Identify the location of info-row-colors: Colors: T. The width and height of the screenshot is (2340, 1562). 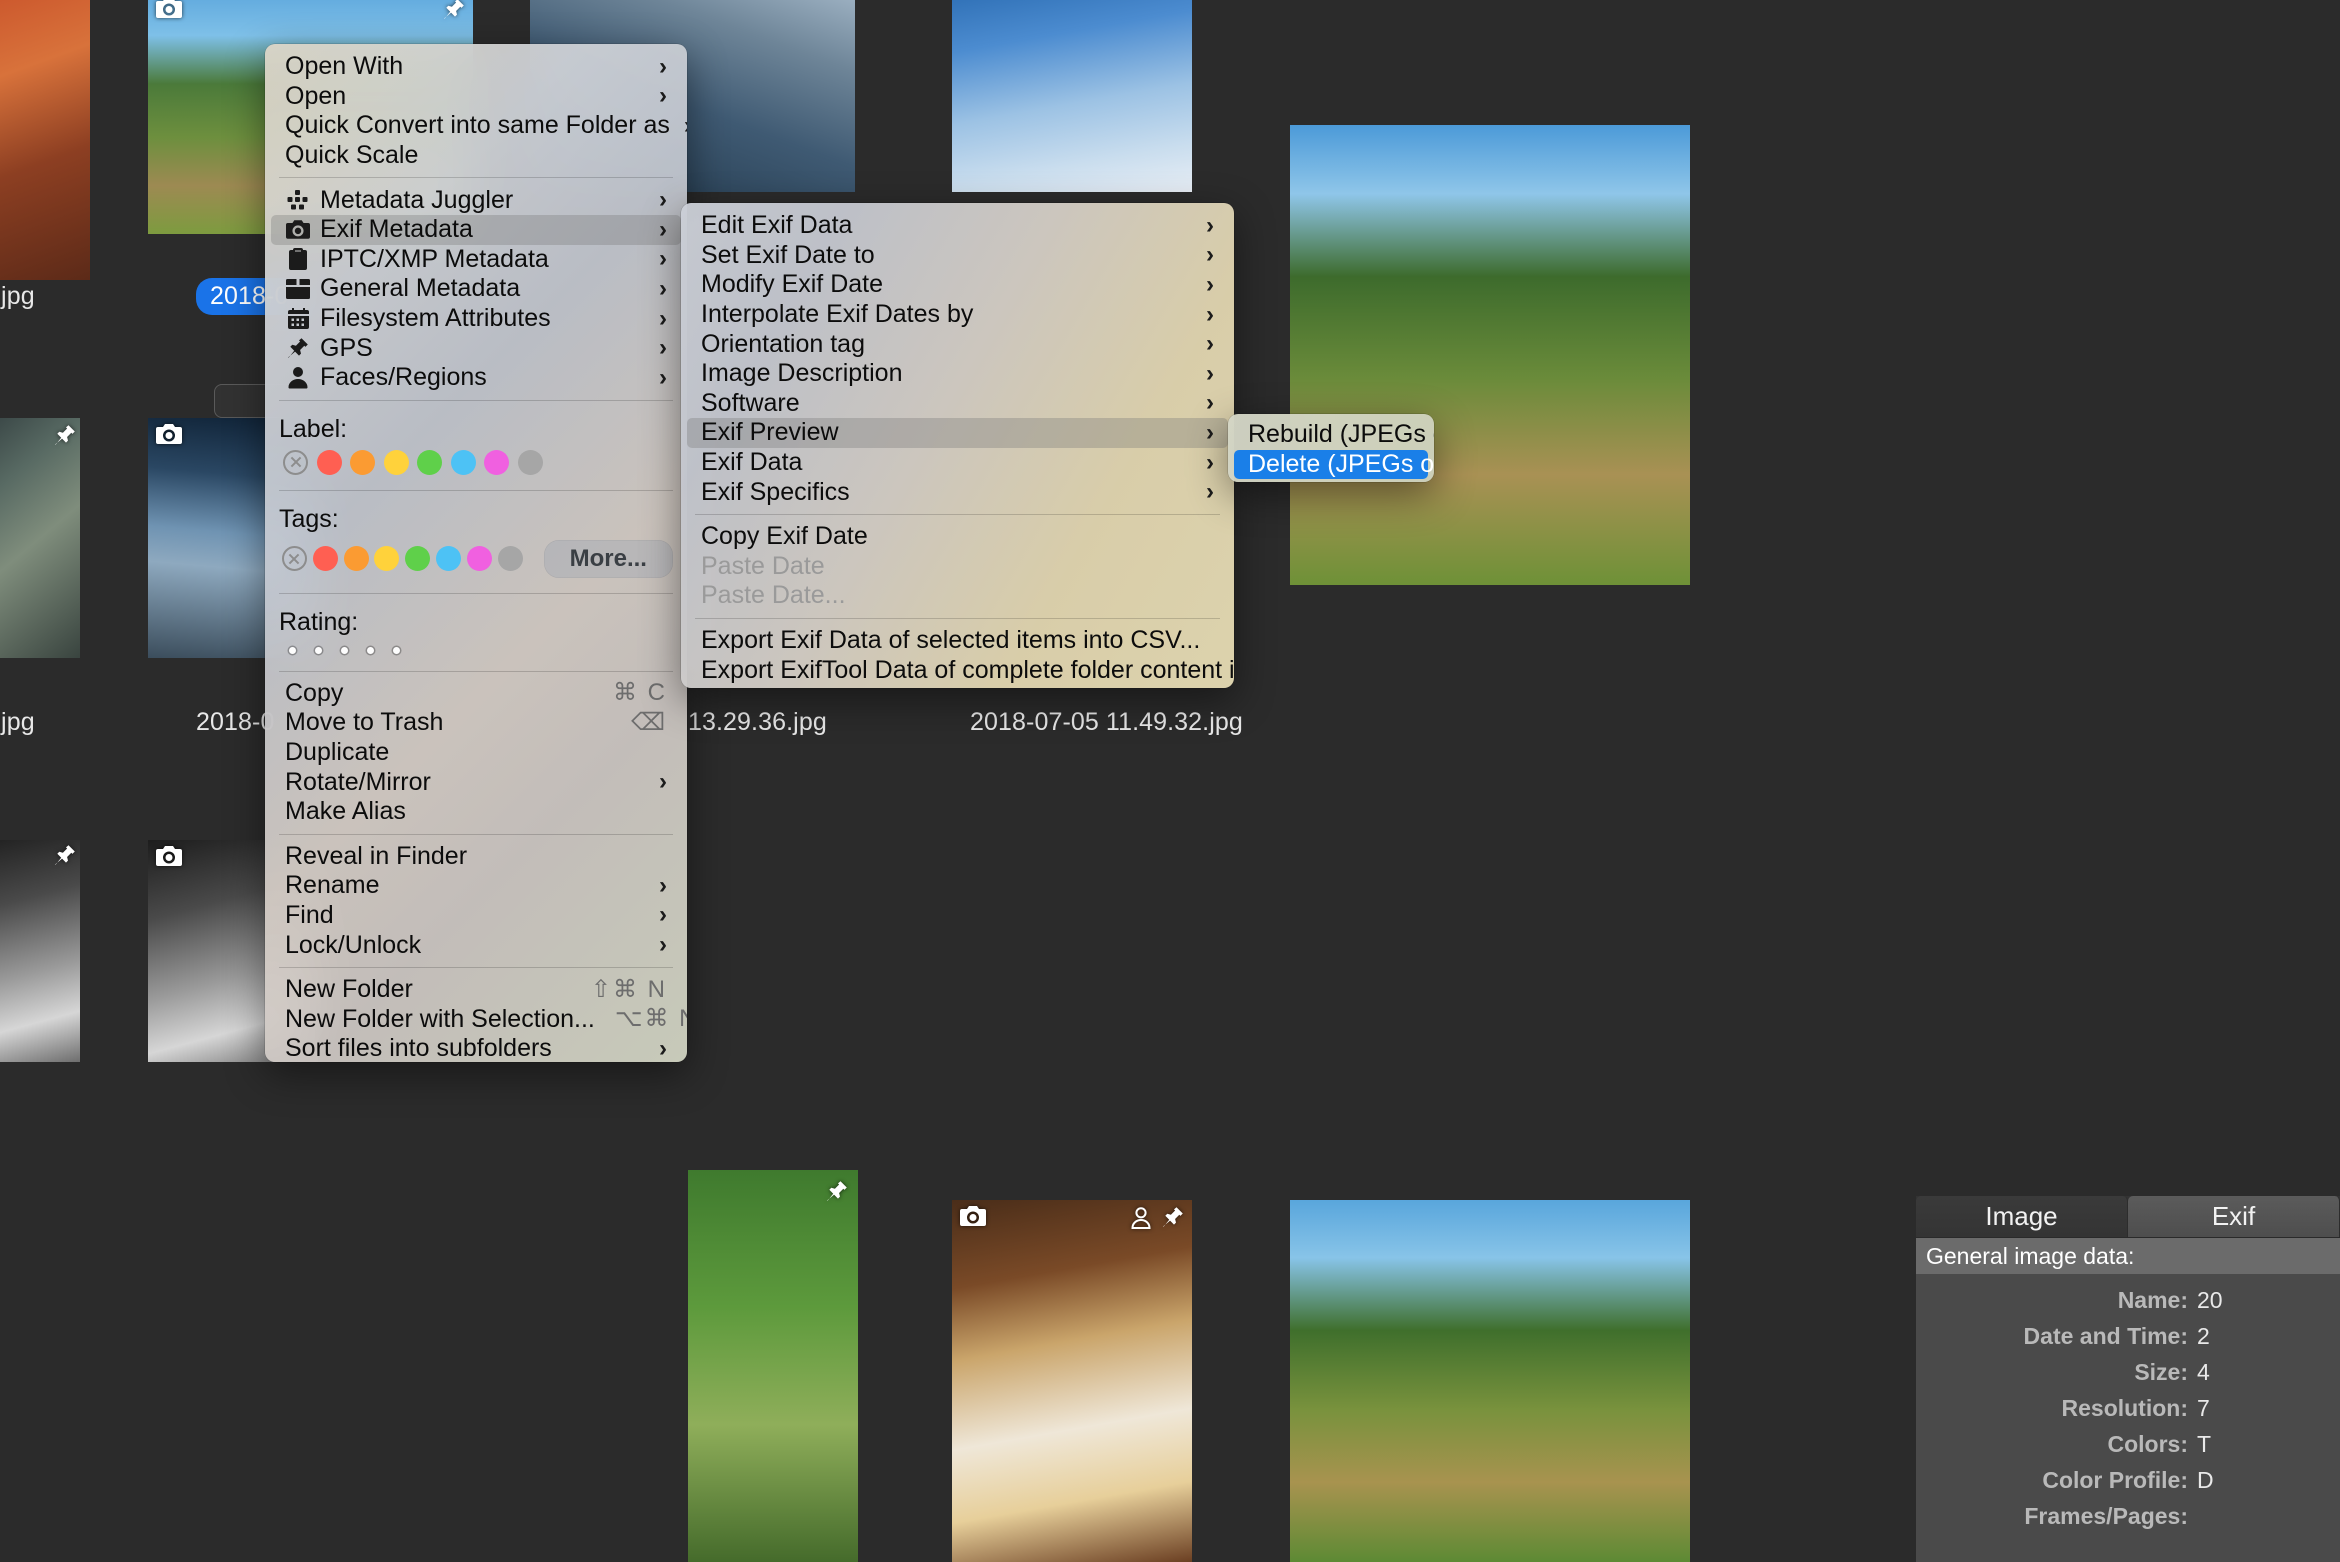
(2128, 1444).